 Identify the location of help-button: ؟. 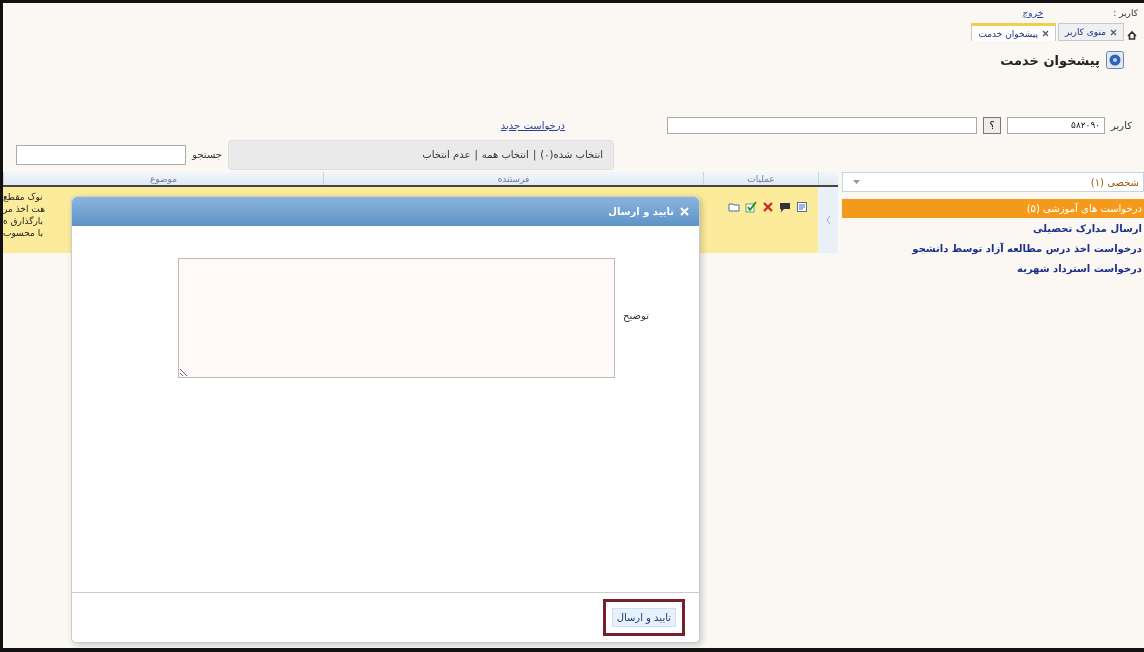
(992, 125).